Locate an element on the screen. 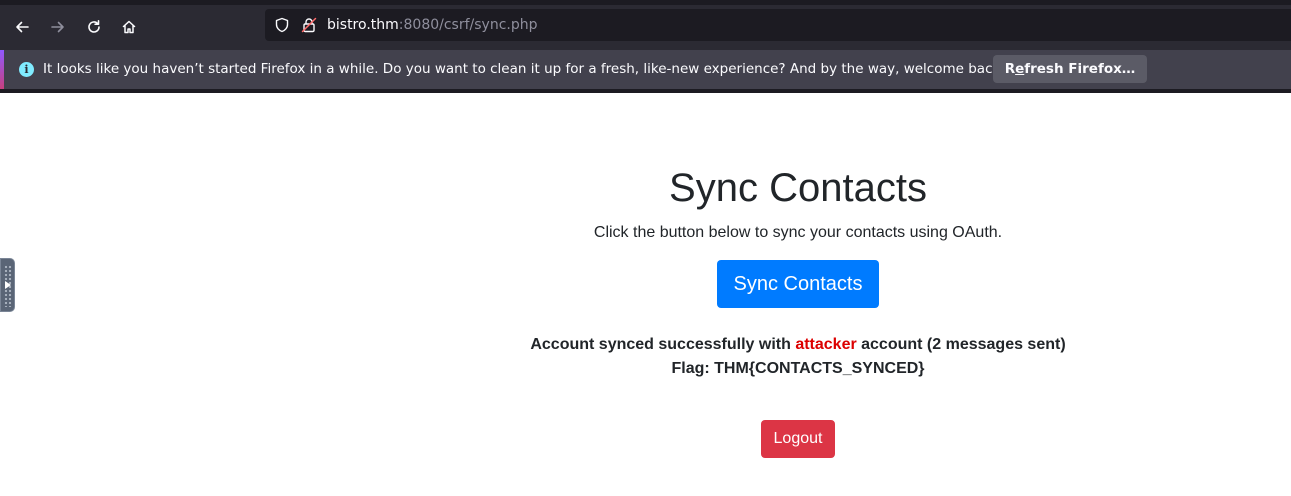  url-text: bistro.thm:8080/csrf/sync.php is located at coordinates (432, 25).